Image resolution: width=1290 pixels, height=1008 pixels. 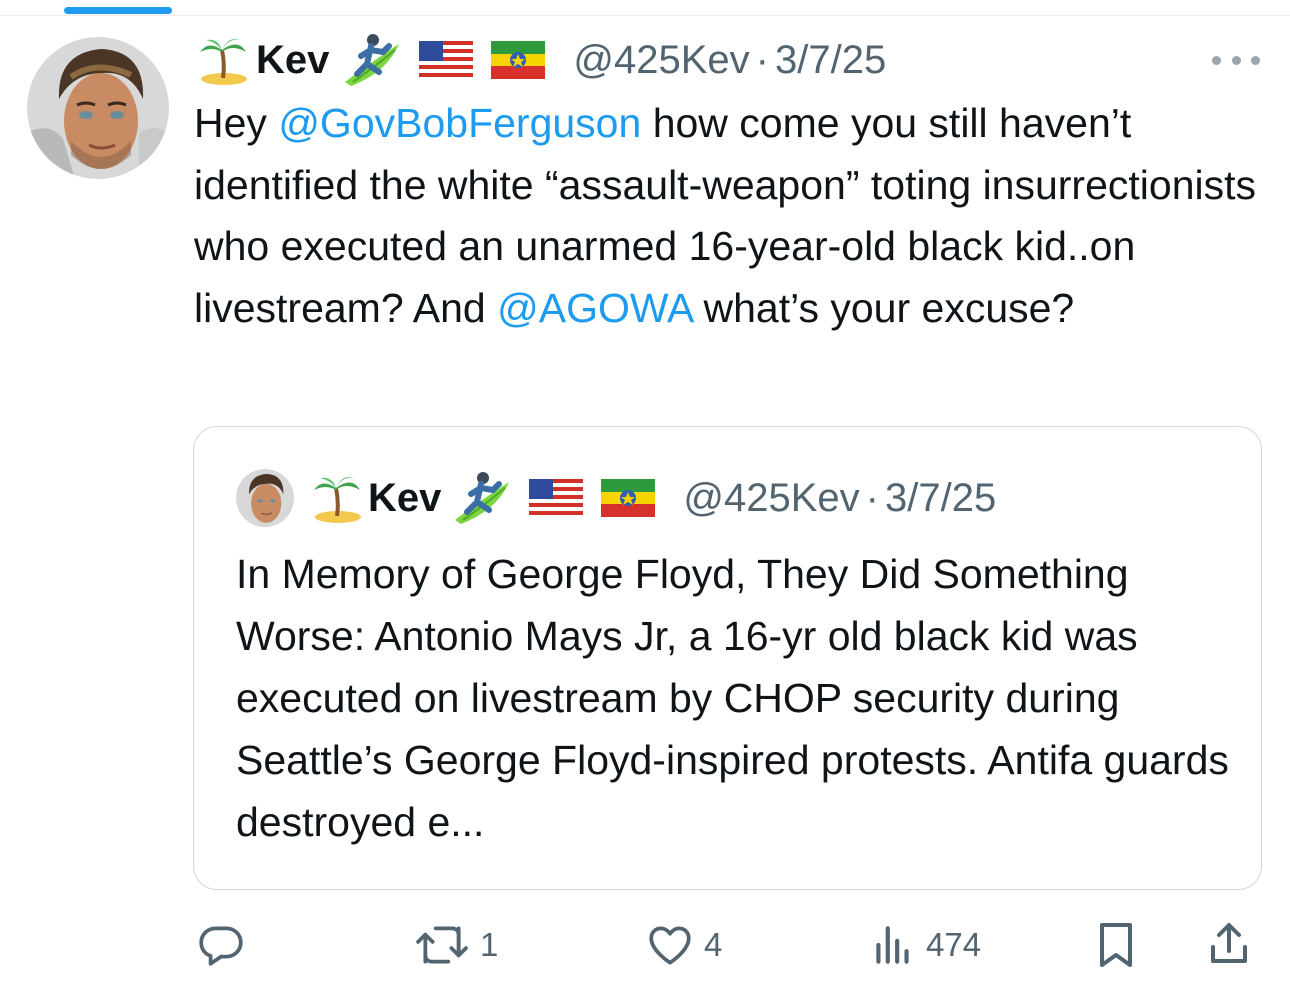 I want to click on share-button, so click(x=1229, y=945).